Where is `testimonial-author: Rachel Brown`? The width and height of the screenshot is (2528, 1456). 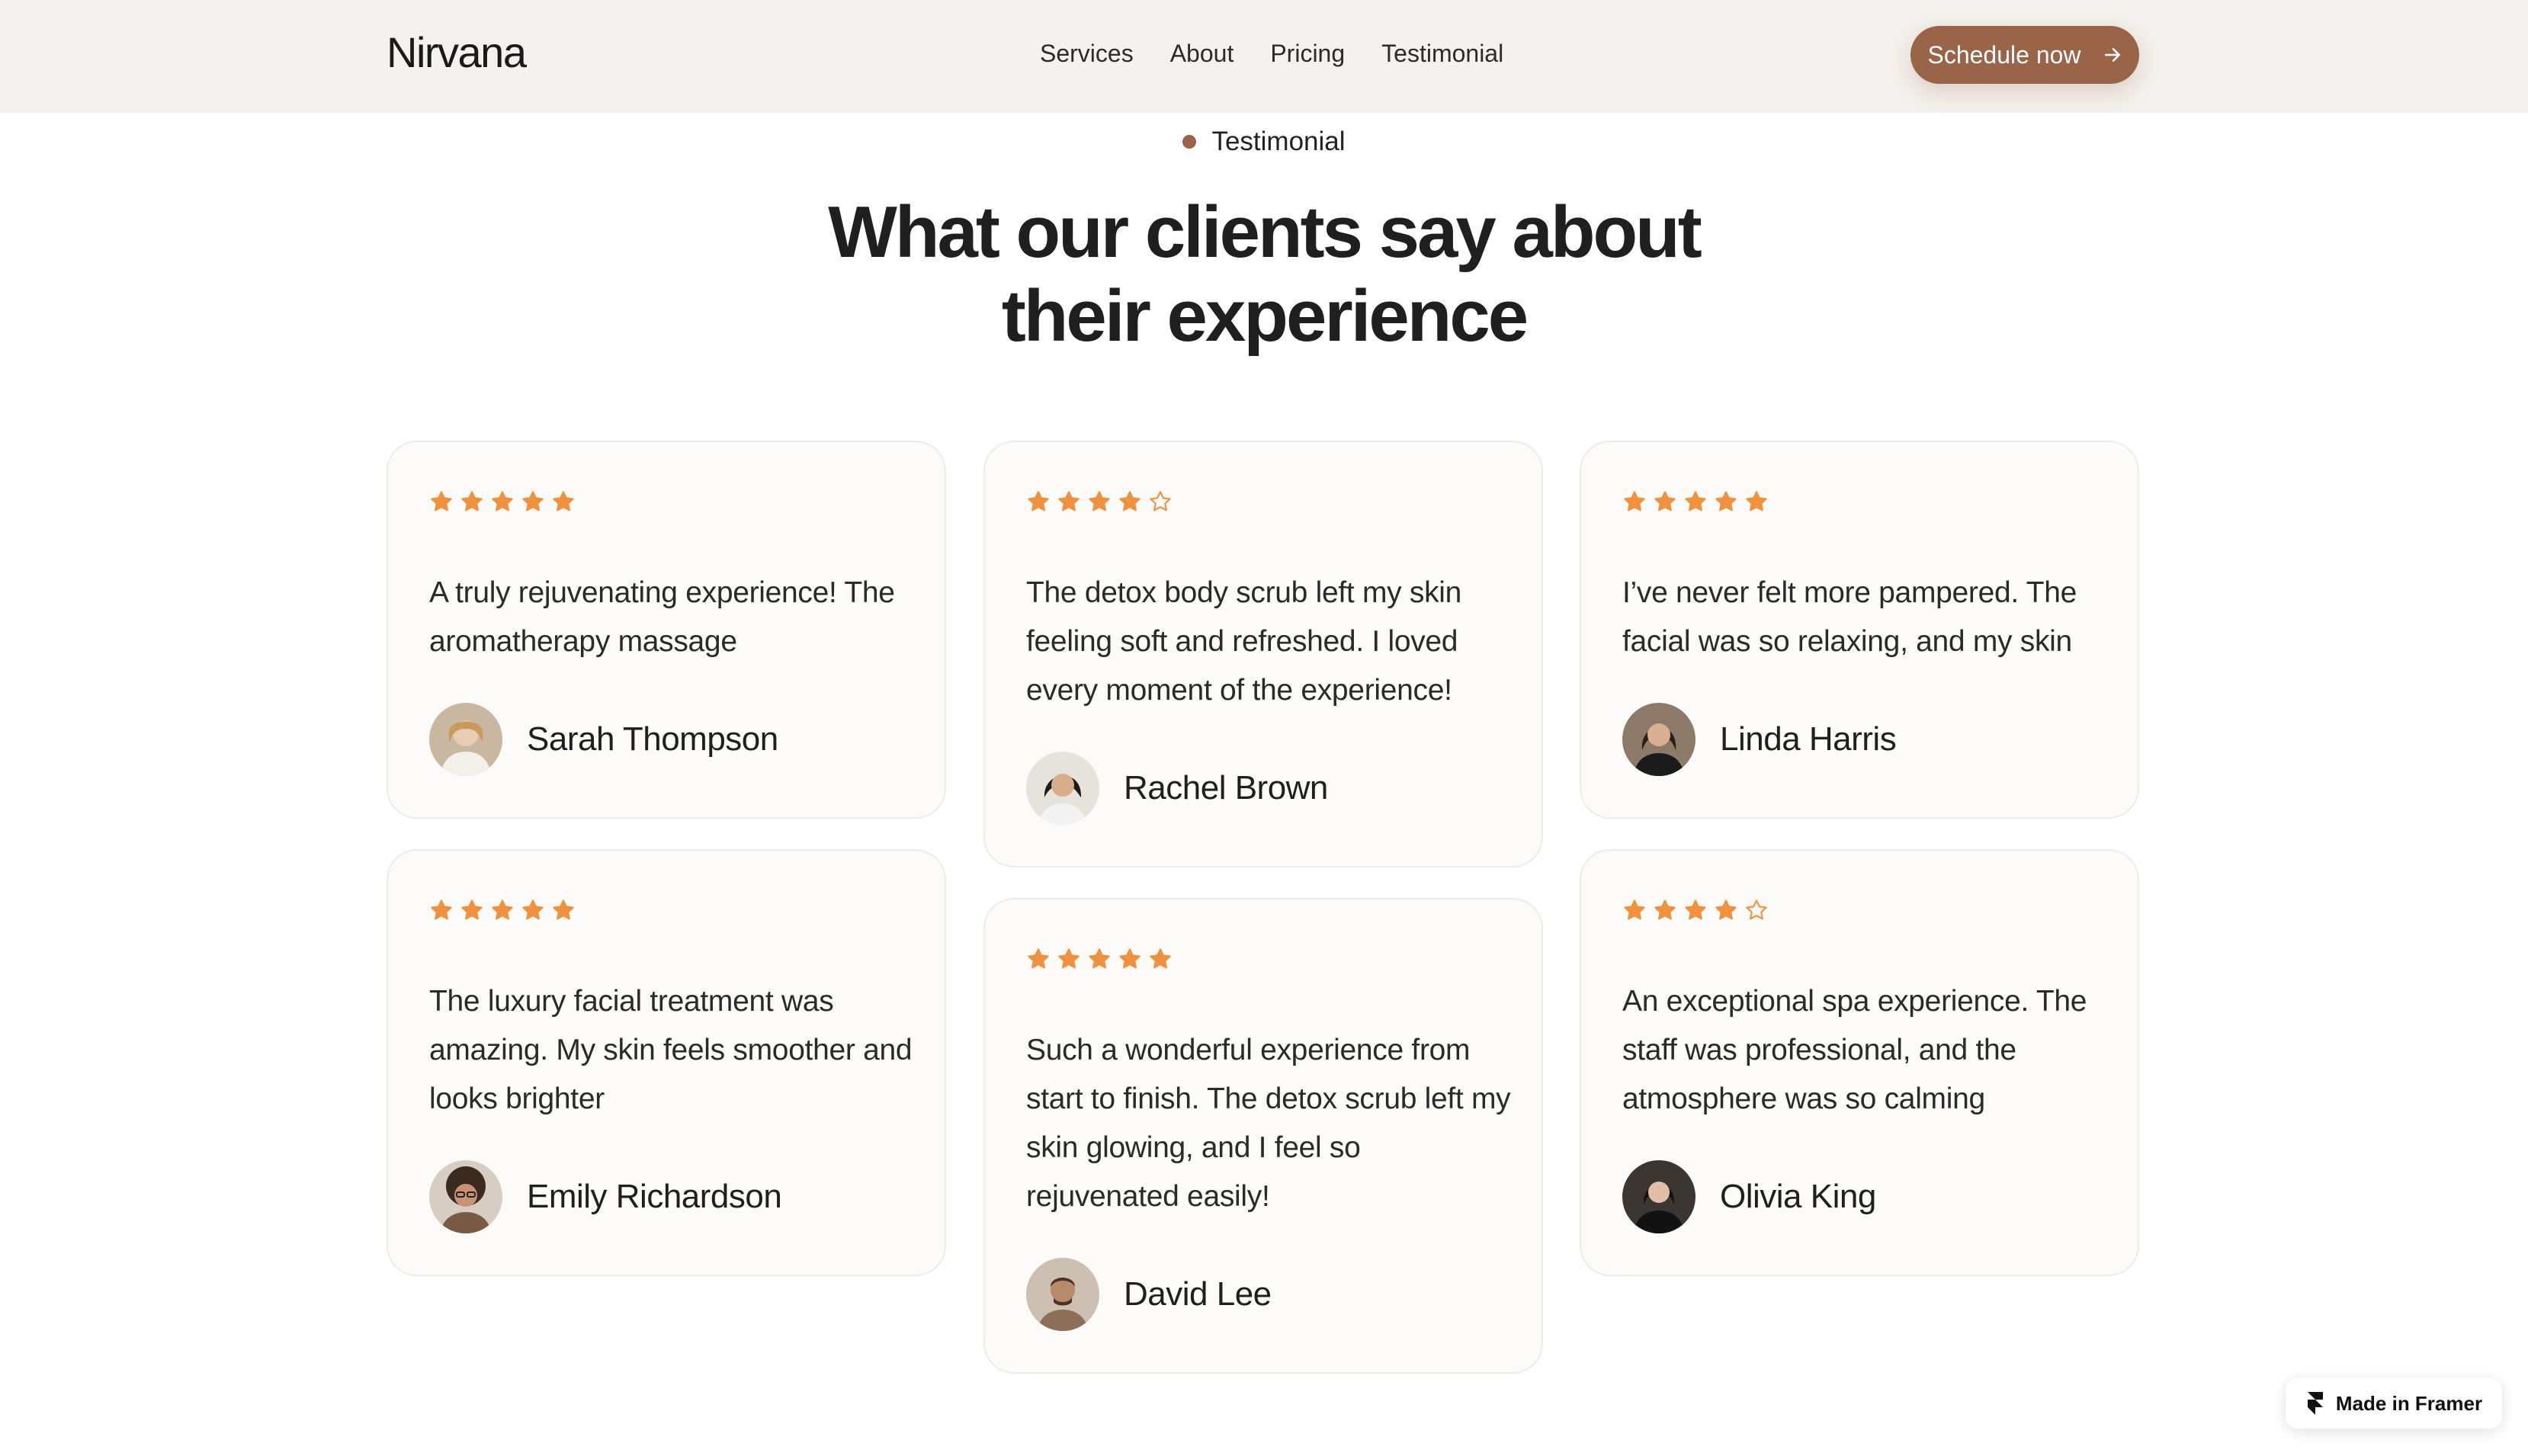
testimonial-author: Rachel Brown is located at coordinates (1177, 788).